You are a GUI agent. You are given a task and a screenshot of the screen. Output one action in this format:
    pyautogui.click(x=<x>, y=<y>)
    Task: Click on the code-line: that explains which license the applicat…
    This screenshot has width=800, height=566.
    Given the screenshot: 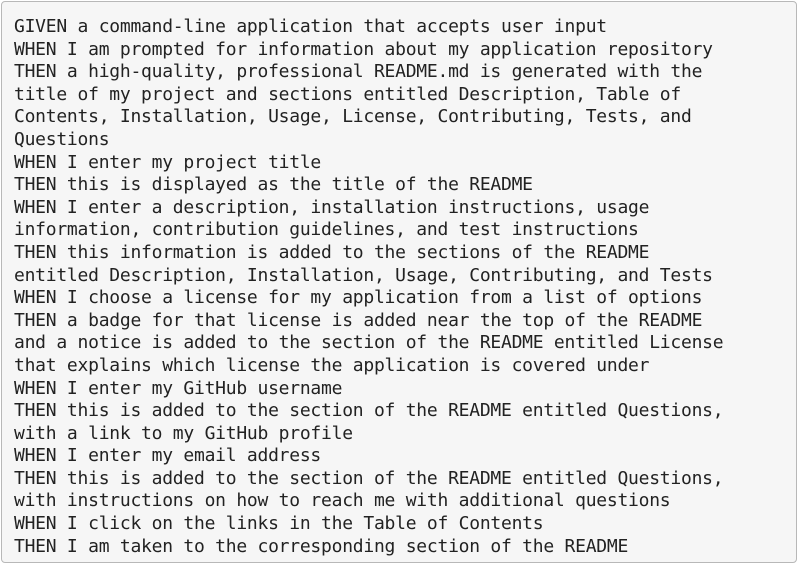 What is the action you would take?
    pyautogui.click(x=332, y=365)
    